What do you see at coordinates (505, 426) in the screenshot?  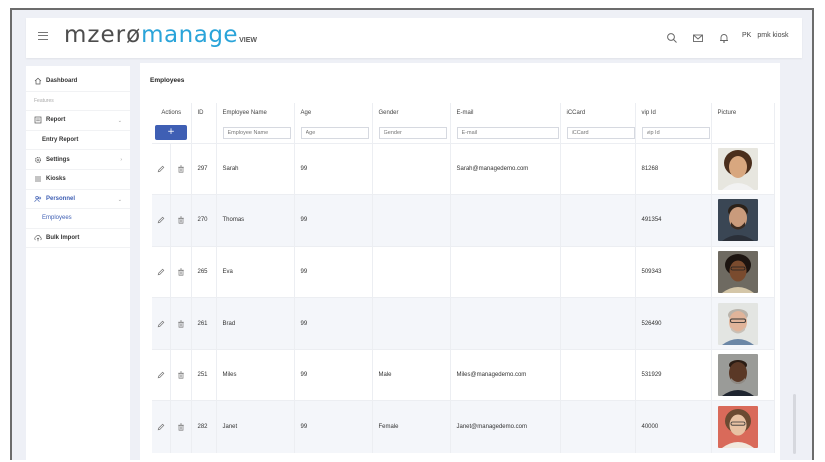 I see `cell-email: Janet@managedemo.com` at bounding box center [505, 426].